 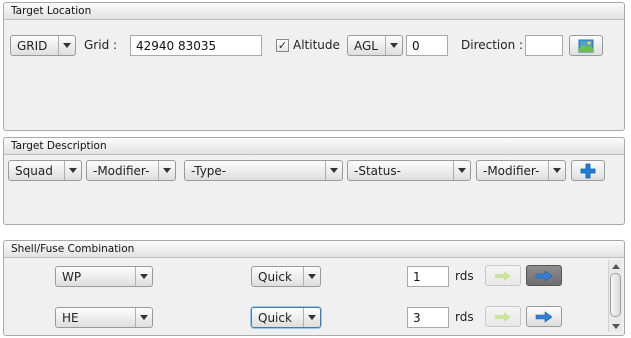 What do you see at coordinates (314, 249) in the screenshot?
I see `shell-fuse-header: Shell/Fuse Combination` at bounding box center [314, 249].